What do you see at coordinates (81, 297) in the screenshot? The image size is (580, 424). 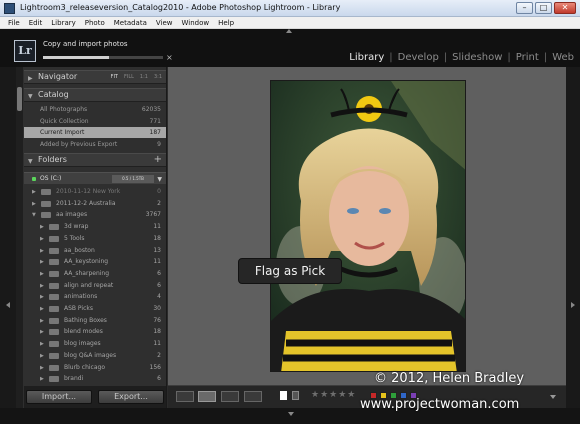 I see `folder-name: animations` at bounding box center [81, 297].